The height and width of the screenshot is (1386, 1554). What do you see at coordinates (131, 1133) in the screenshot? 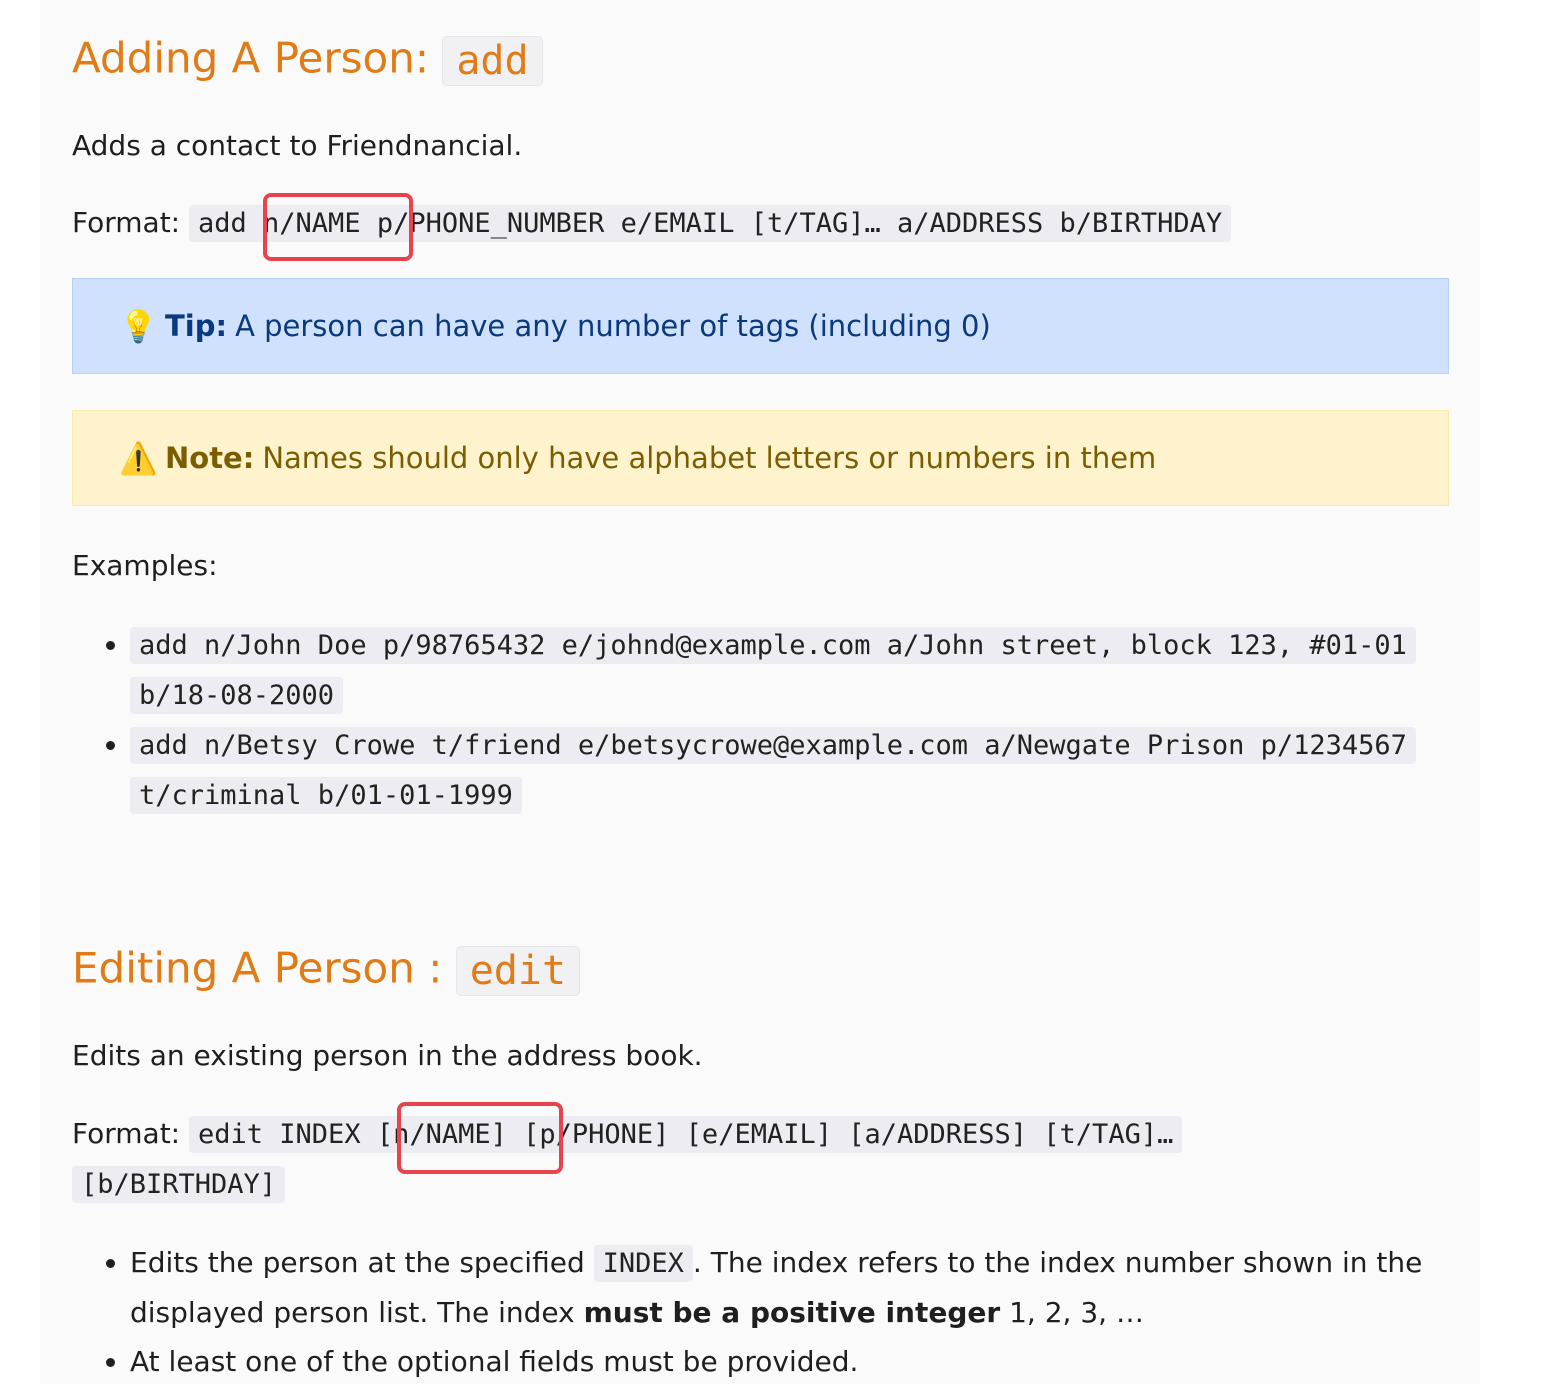
I see `edit-format-label: Format:` at bounding box center [131, 1133].